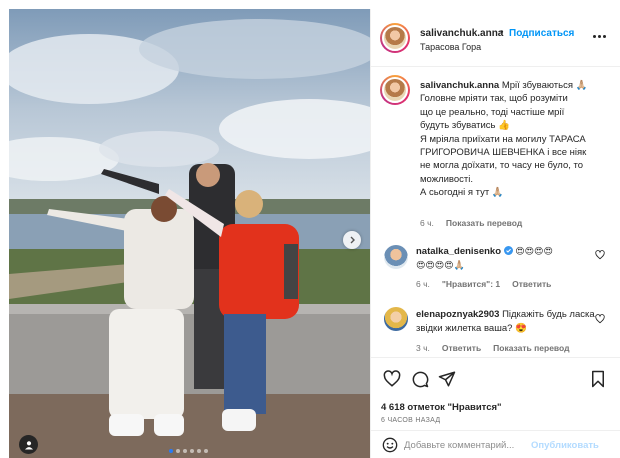  I want to click on user-tag-button, so click(28, 444).